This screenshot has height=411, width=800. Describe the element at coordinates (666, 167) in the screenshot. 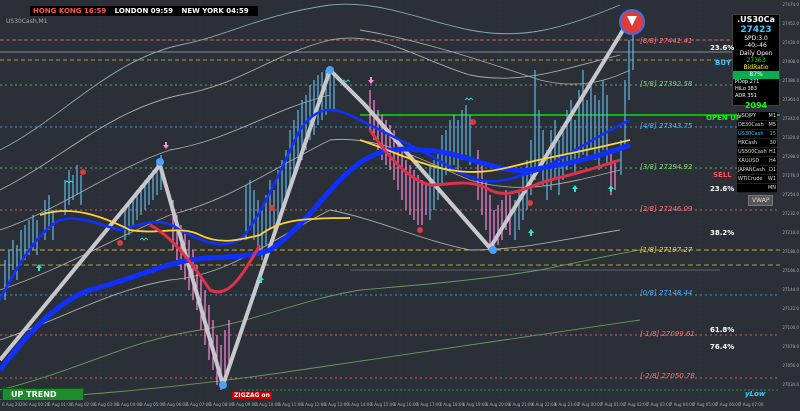

I see `level-3-8: [3/8] 27294.92` at that location.